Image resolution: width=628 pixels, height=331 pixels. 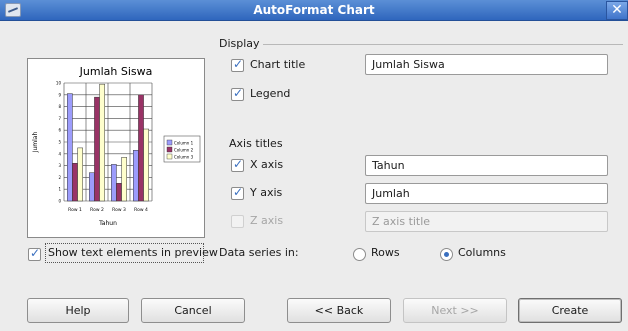 What do you see at coordinates (237, 93) in the screenshot?
I see `legend-checkbox` at bounding box center [237, 93].